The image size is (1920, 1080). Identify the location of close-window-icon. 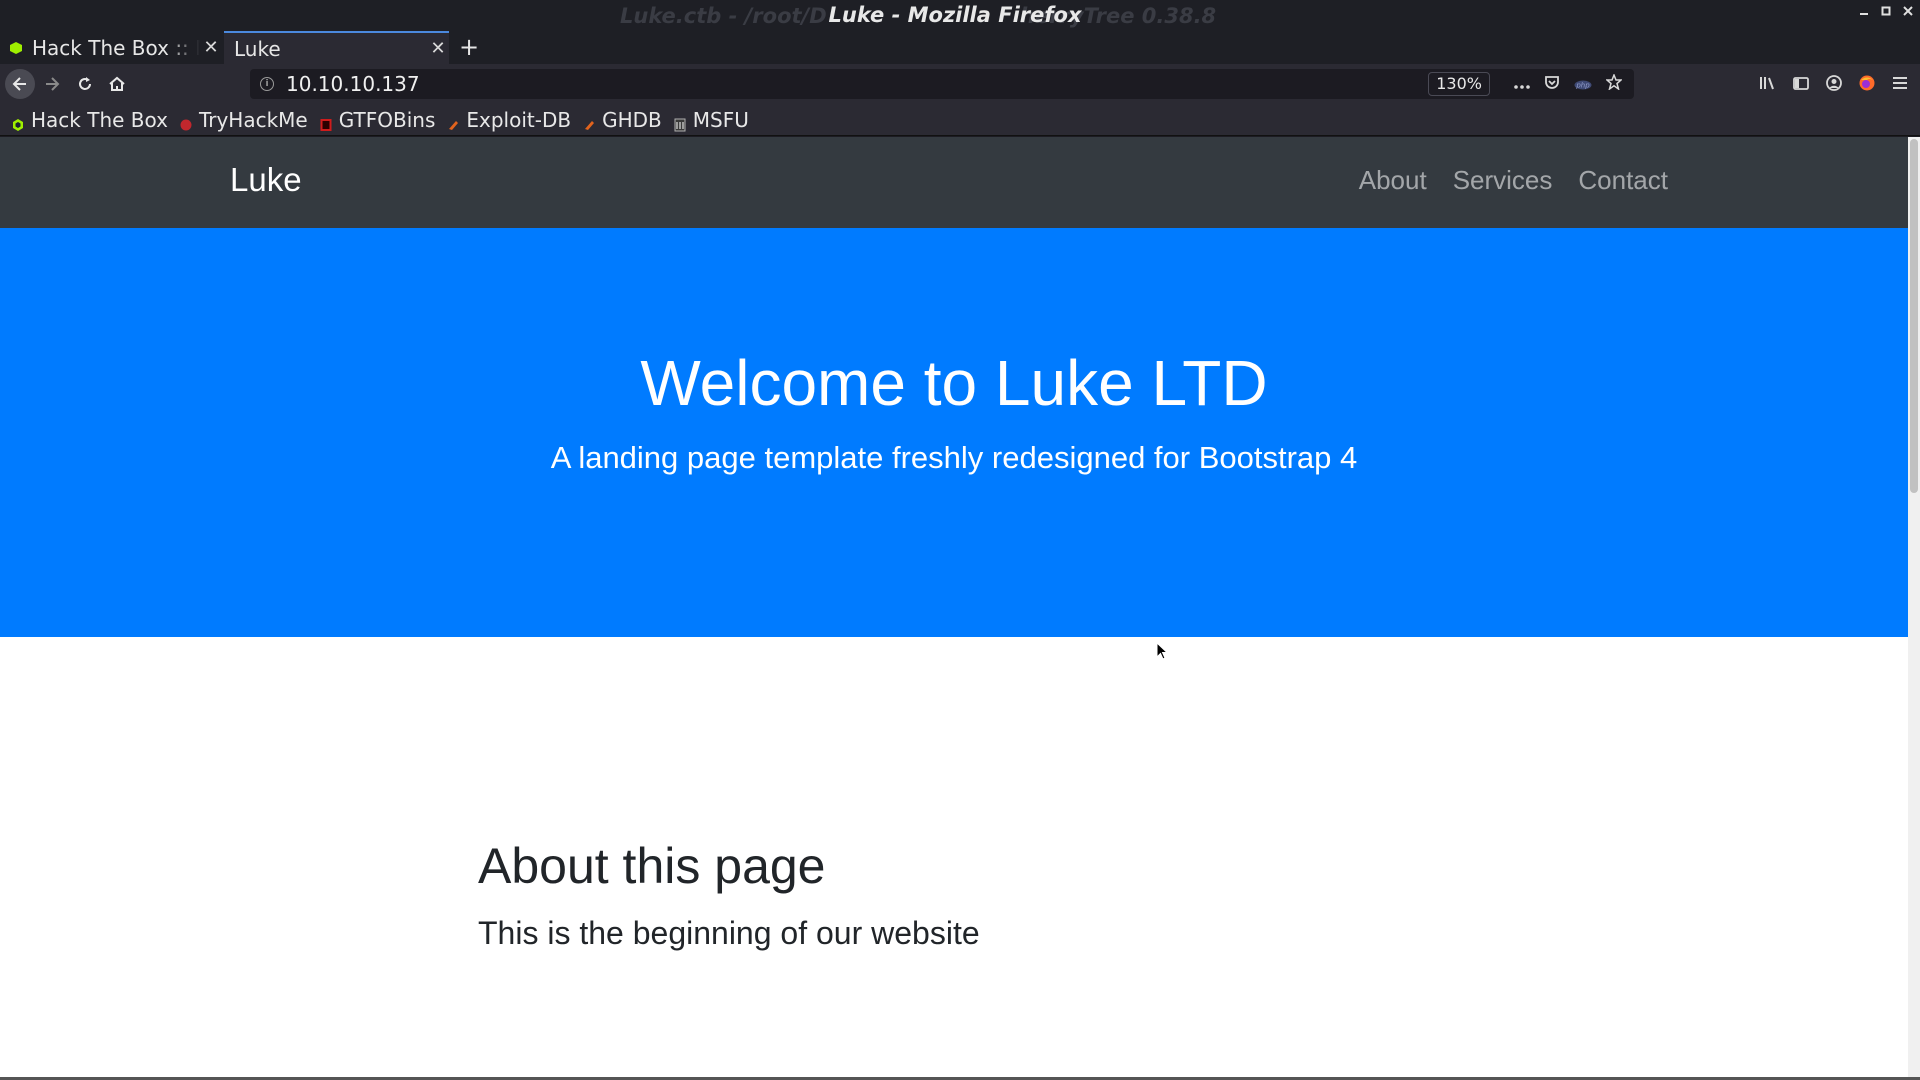
(1907, 10).